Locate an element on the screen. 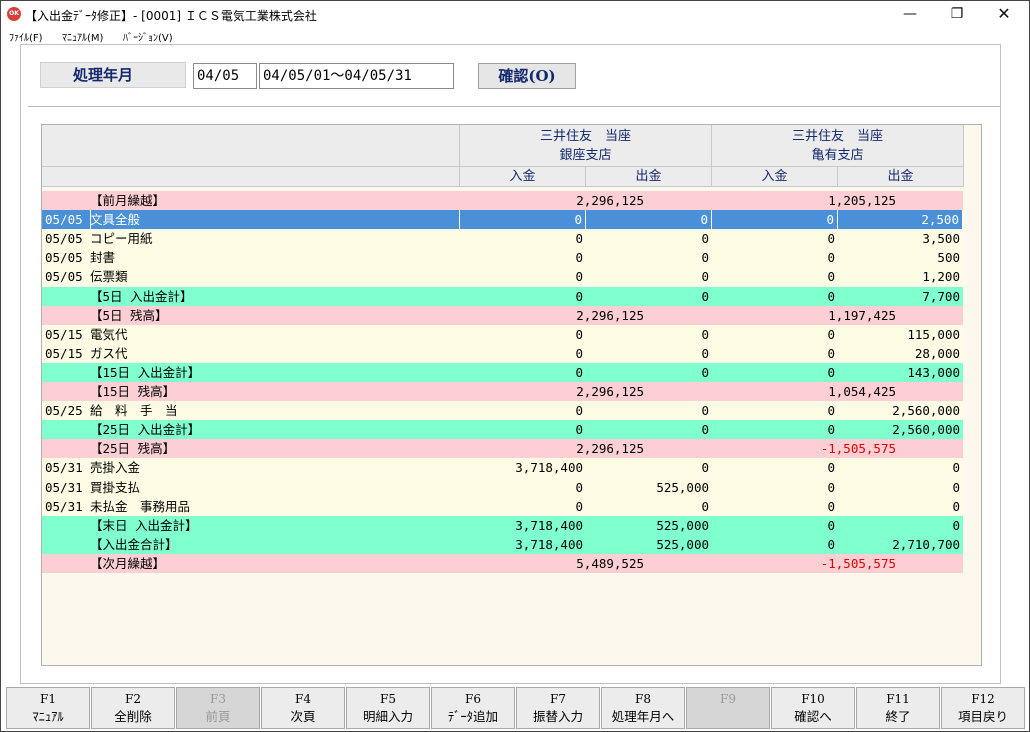 The image size is (1030, 732). fkey-f5-button: F5 明細入力 is located at coordinates (388, 708).